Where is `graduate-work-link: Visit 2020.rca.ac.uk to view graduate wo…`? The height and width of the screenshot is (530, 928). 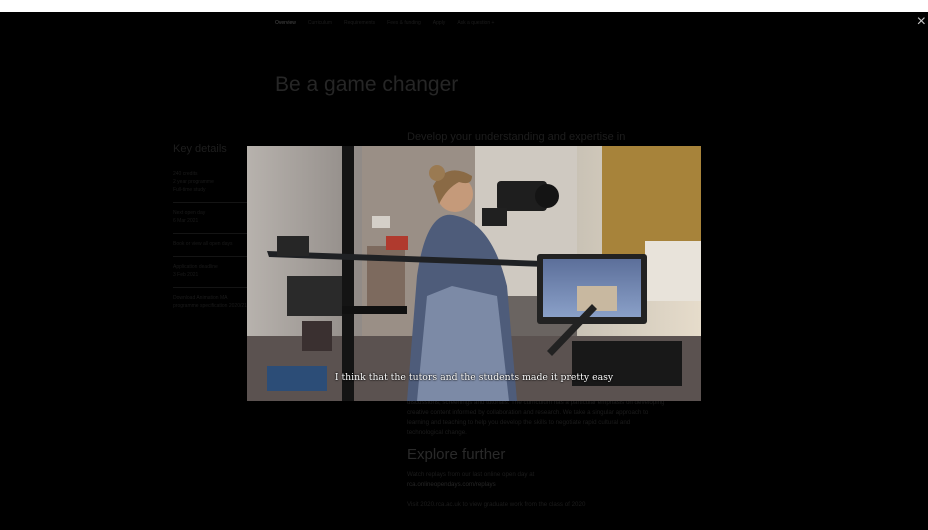
graduate-work-link: Visit 2020.rca.ac.uk to view graduate wo… is located at coordinates (537, 505).